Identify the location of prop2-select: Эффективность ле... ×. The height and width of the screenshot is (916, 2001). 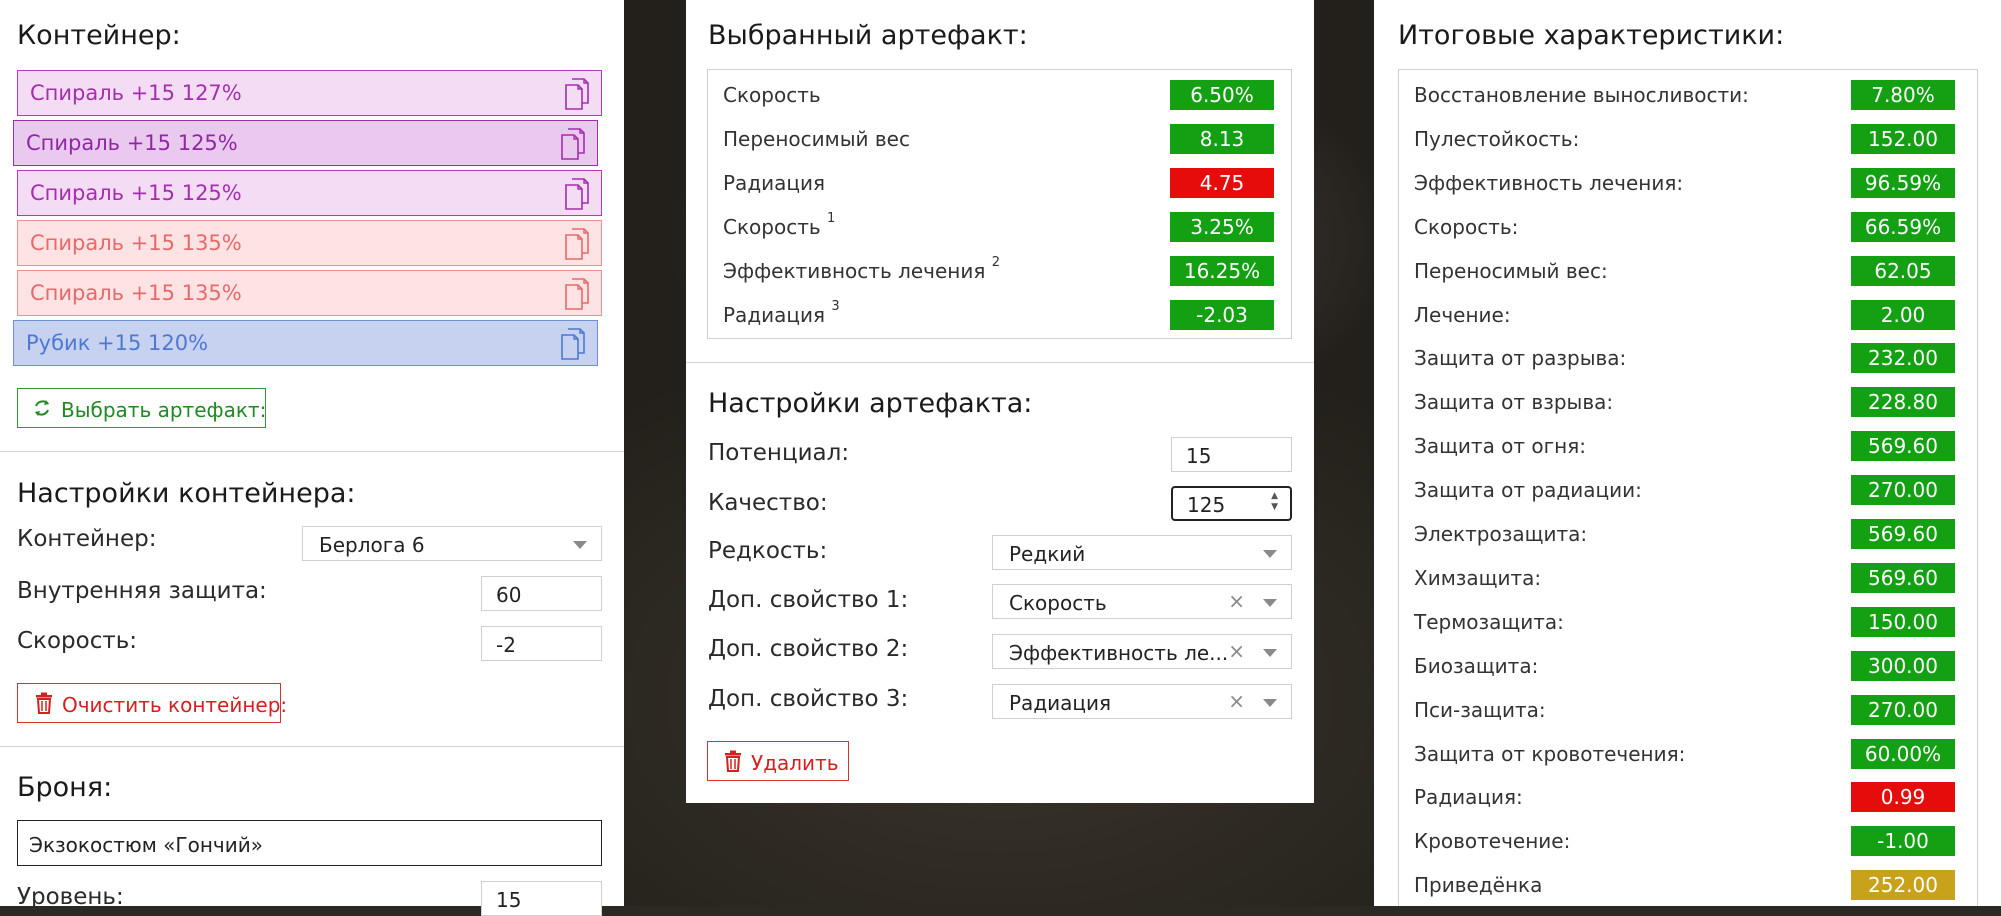
(1142, 651).